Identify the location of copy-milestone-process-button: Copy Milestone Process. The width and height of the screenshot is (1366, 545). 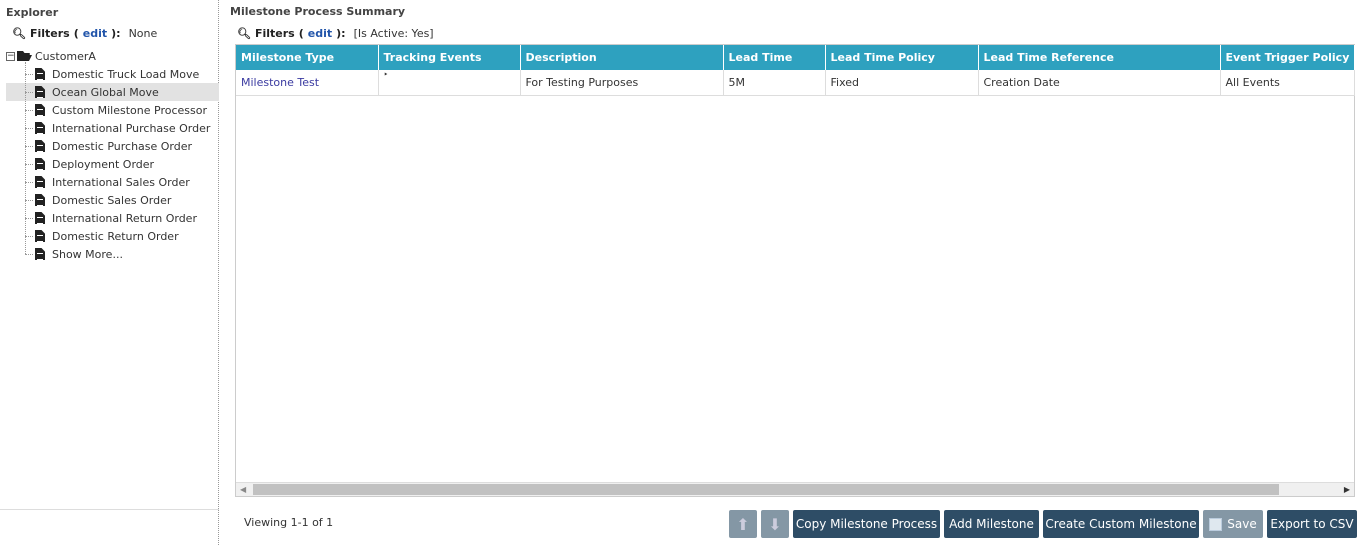
(866, 524).